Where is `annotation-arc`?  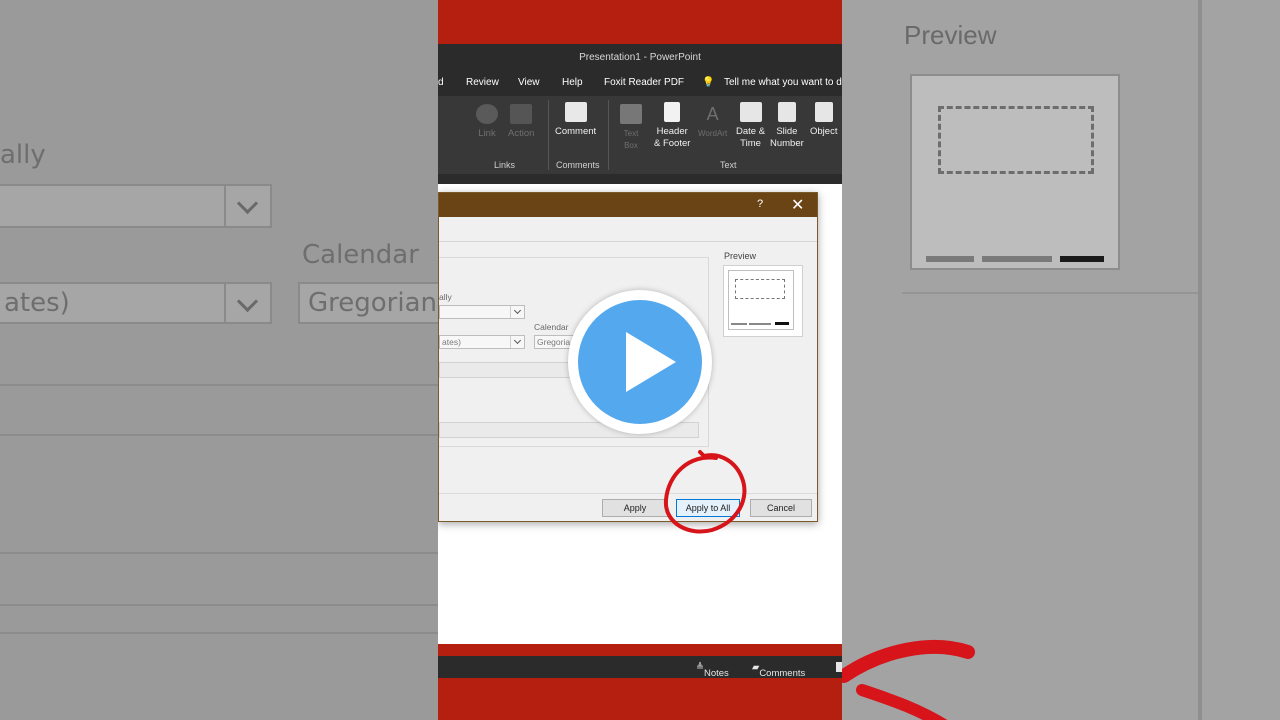
annotation-arc is located at coordinates (908, 680).